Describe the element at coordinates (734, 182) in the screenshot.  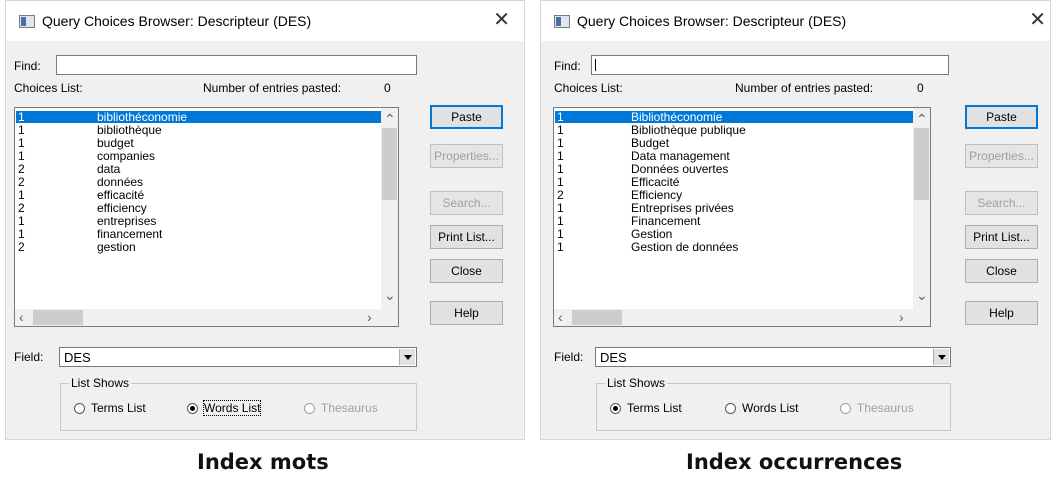
I see `list-item: 1 Efficacité` at that location.